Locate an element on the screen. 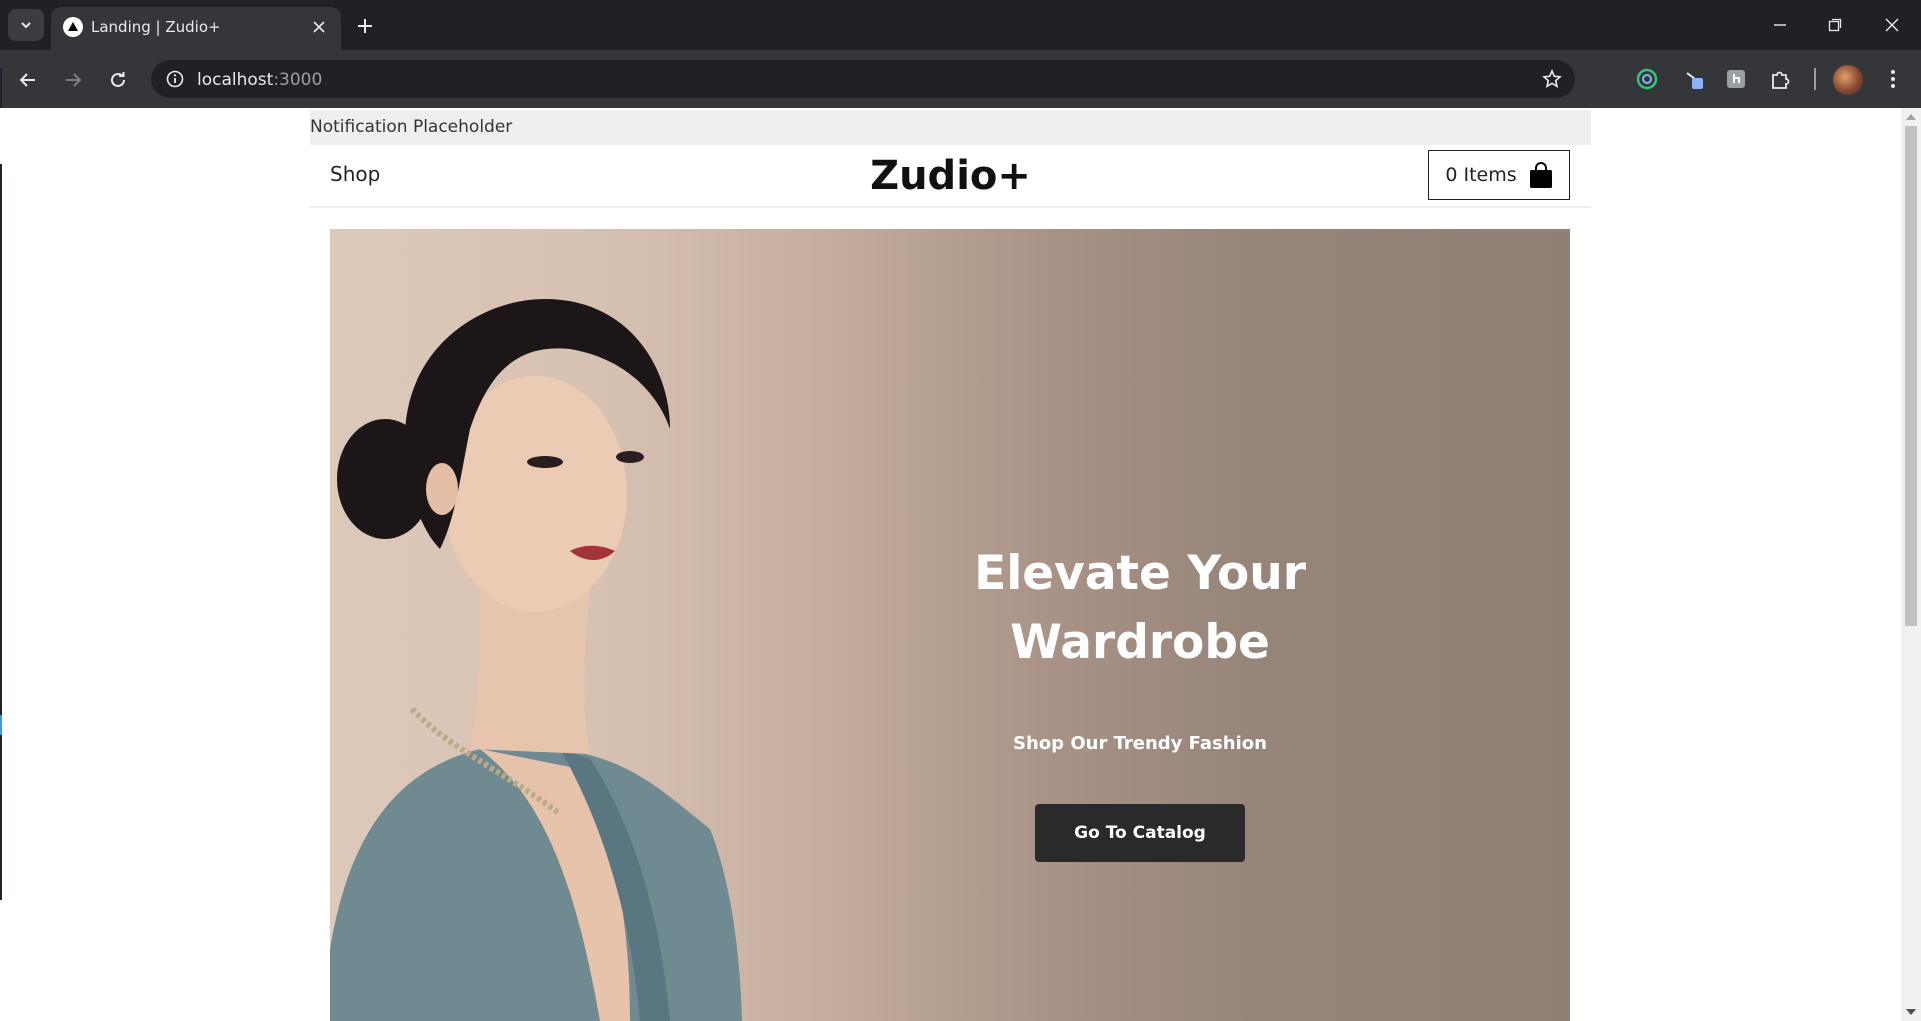 The image size is (1921, 1021). extension-picker-icon is located at coordinates (1695, 79).